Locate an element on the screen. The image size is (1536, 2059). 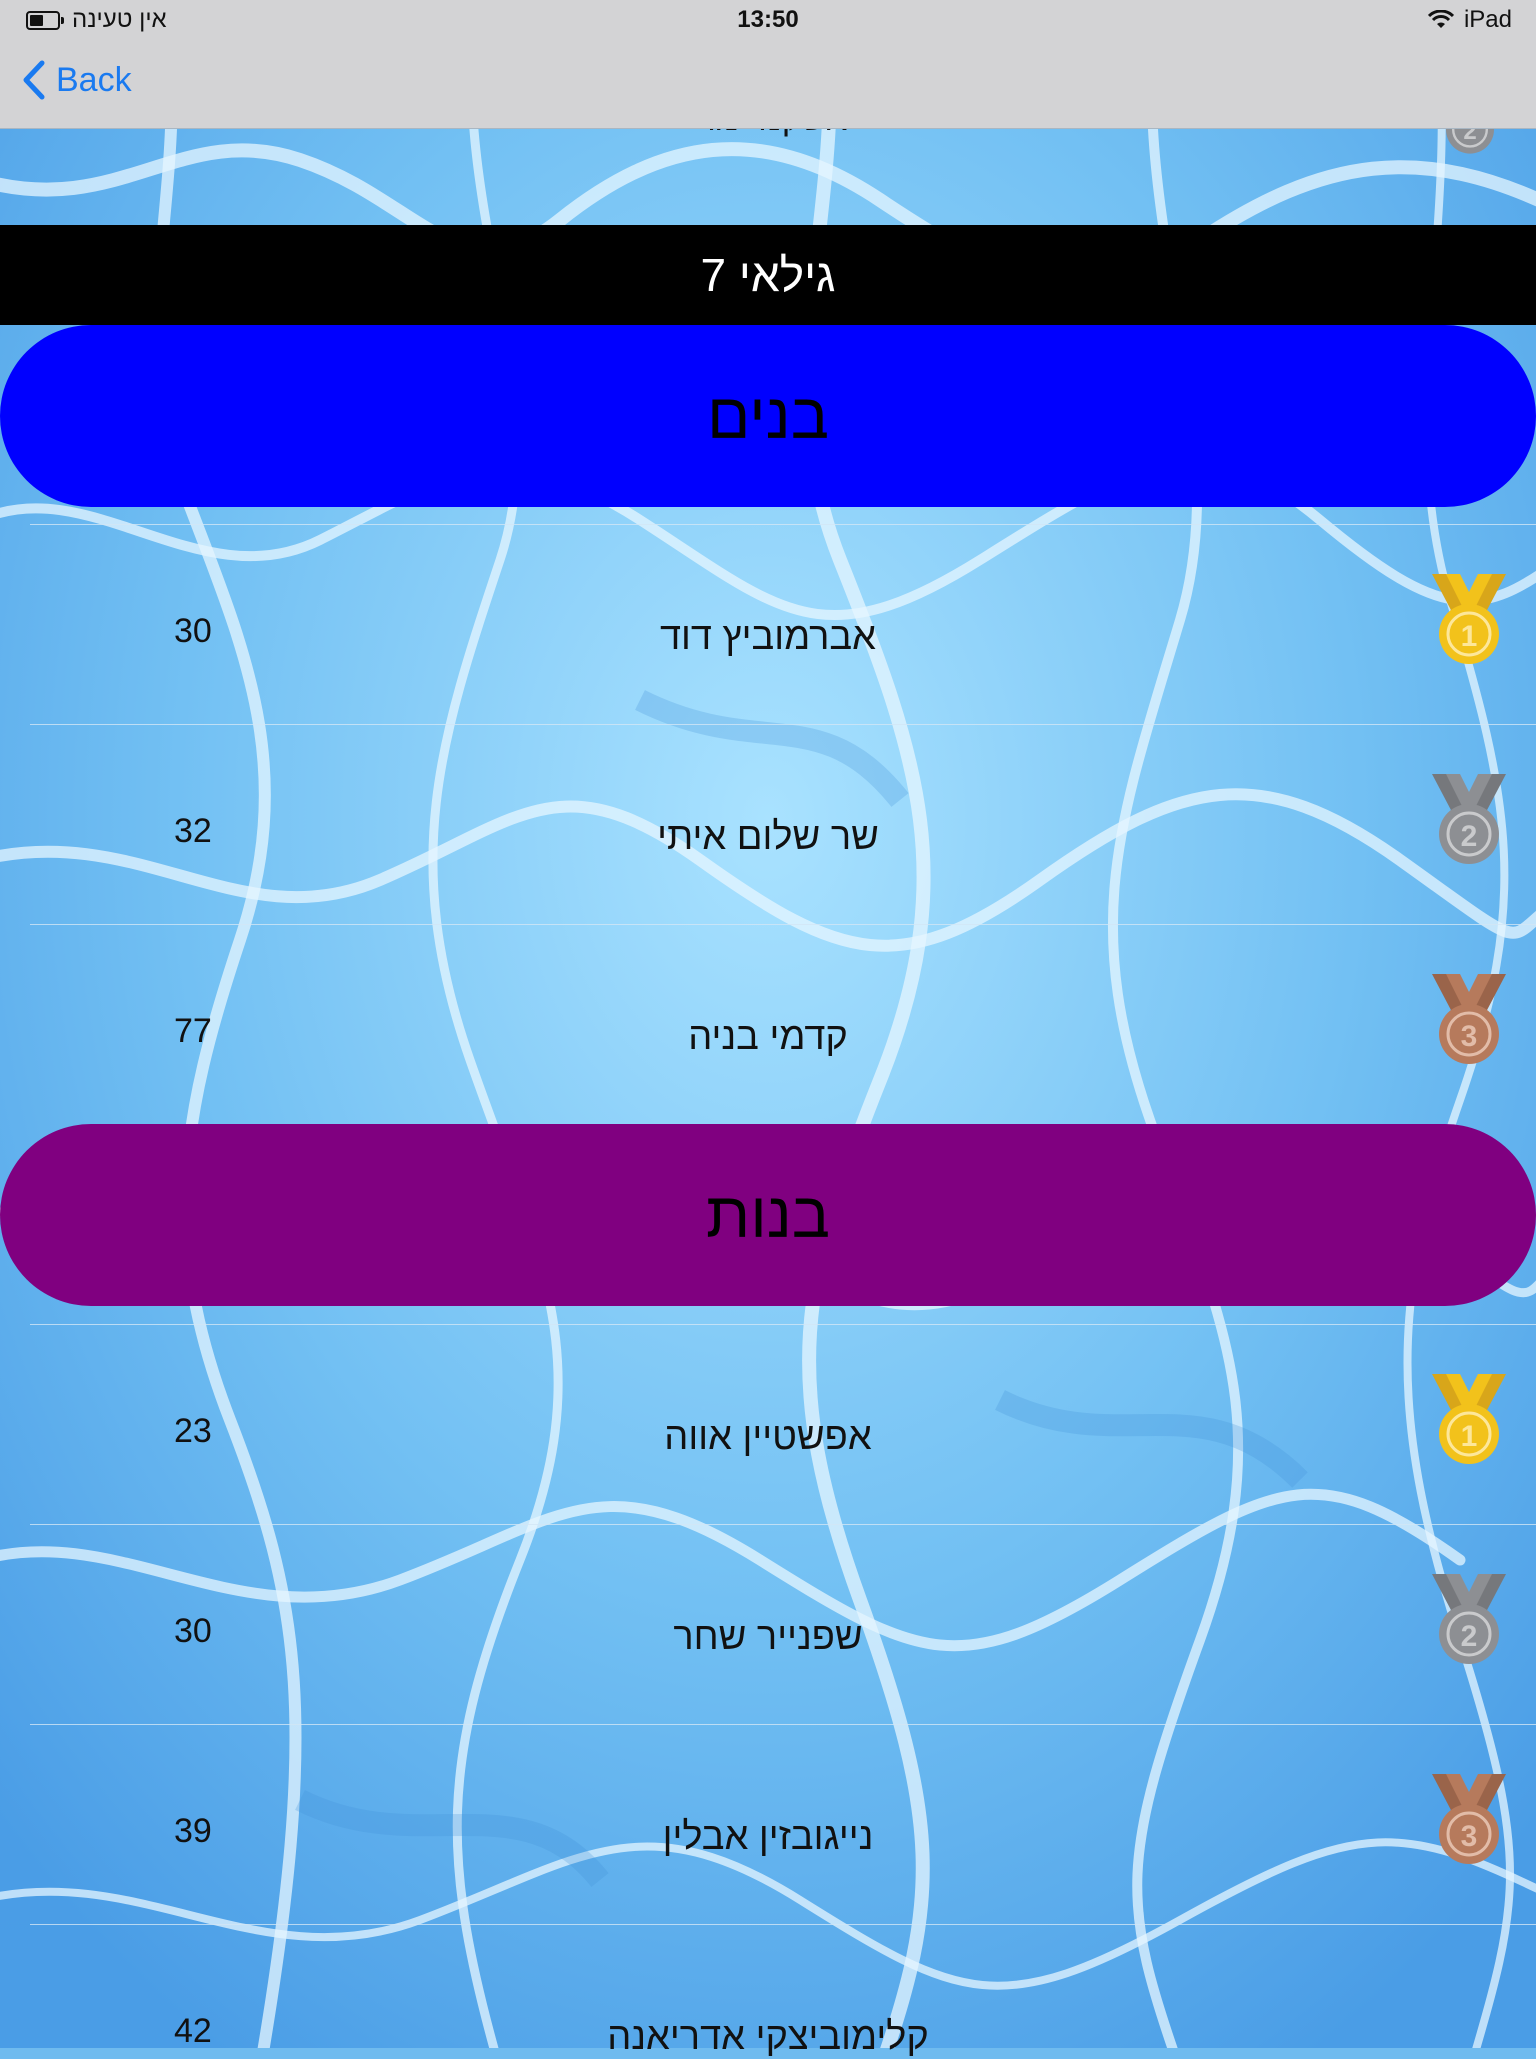
girls-section-header: בנות is located at coordinates (768, 1215).